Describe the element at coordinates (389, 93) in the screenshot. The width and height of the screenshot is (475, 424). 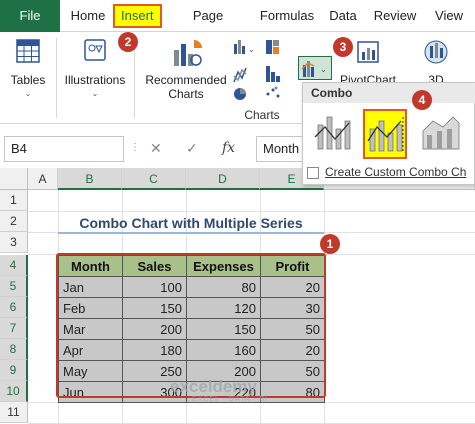
I see `combo-menu-title: Combo` at that location.